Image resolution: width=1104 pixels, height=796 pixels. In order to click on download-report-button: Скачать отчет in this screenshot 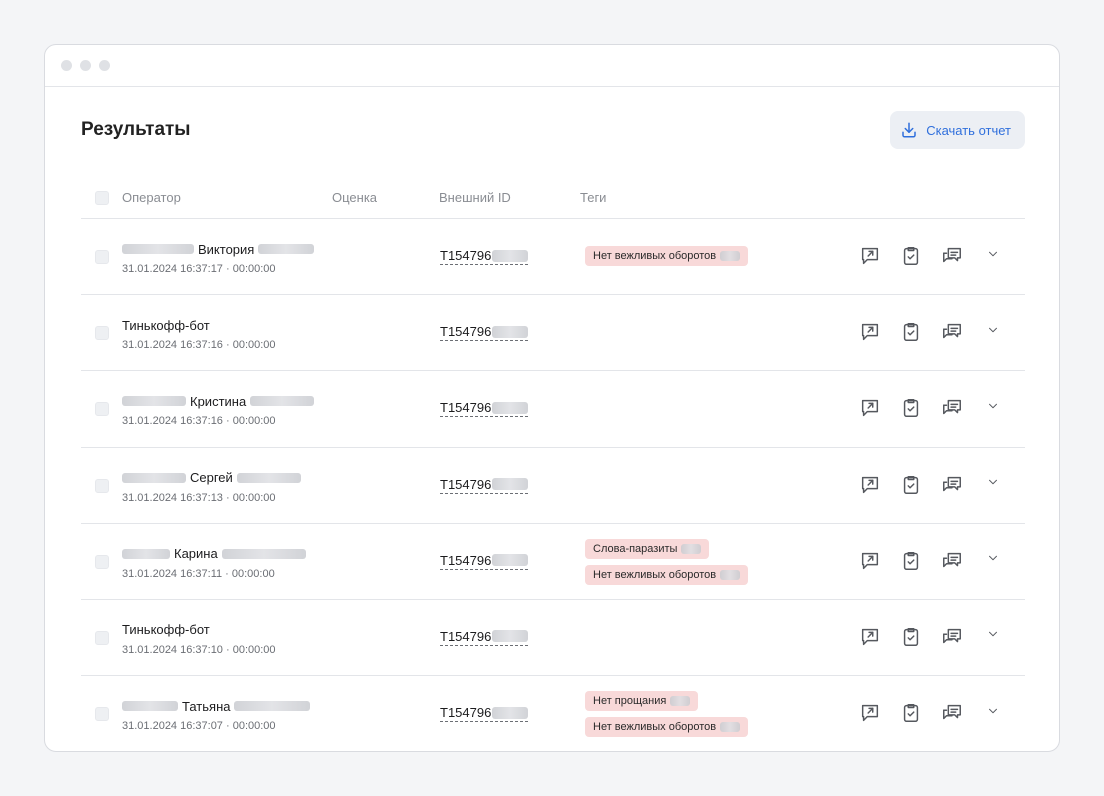, I will do `click(957, 130)`.